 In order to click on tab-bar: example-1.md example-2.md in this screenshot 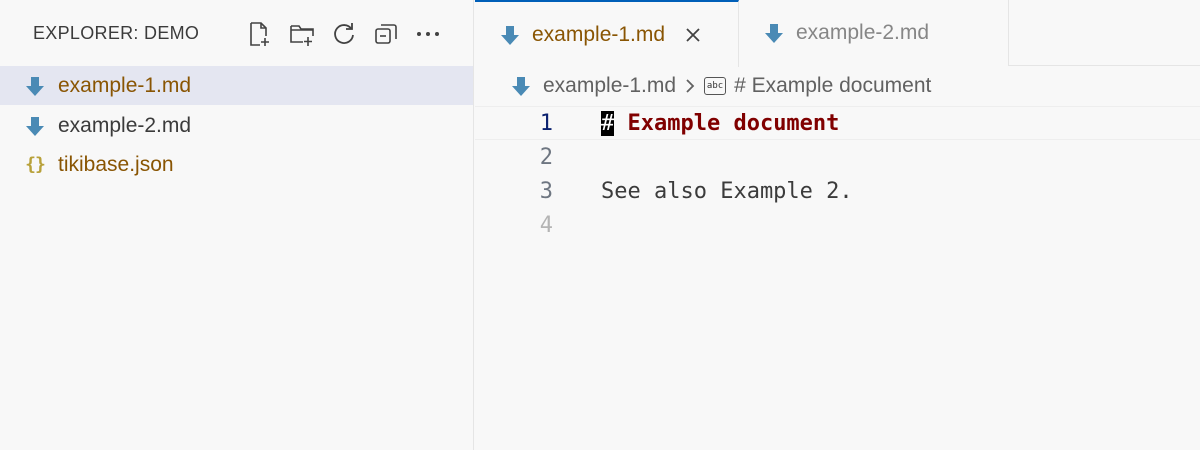, I will do `click(837, 33)`.